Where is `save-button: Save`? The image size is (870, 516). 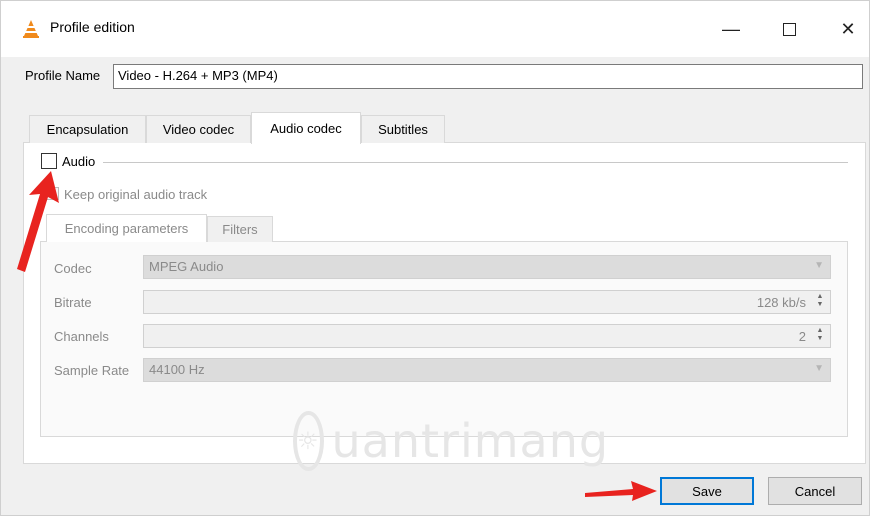
save-button: Save is located at coordinates (707, 491).